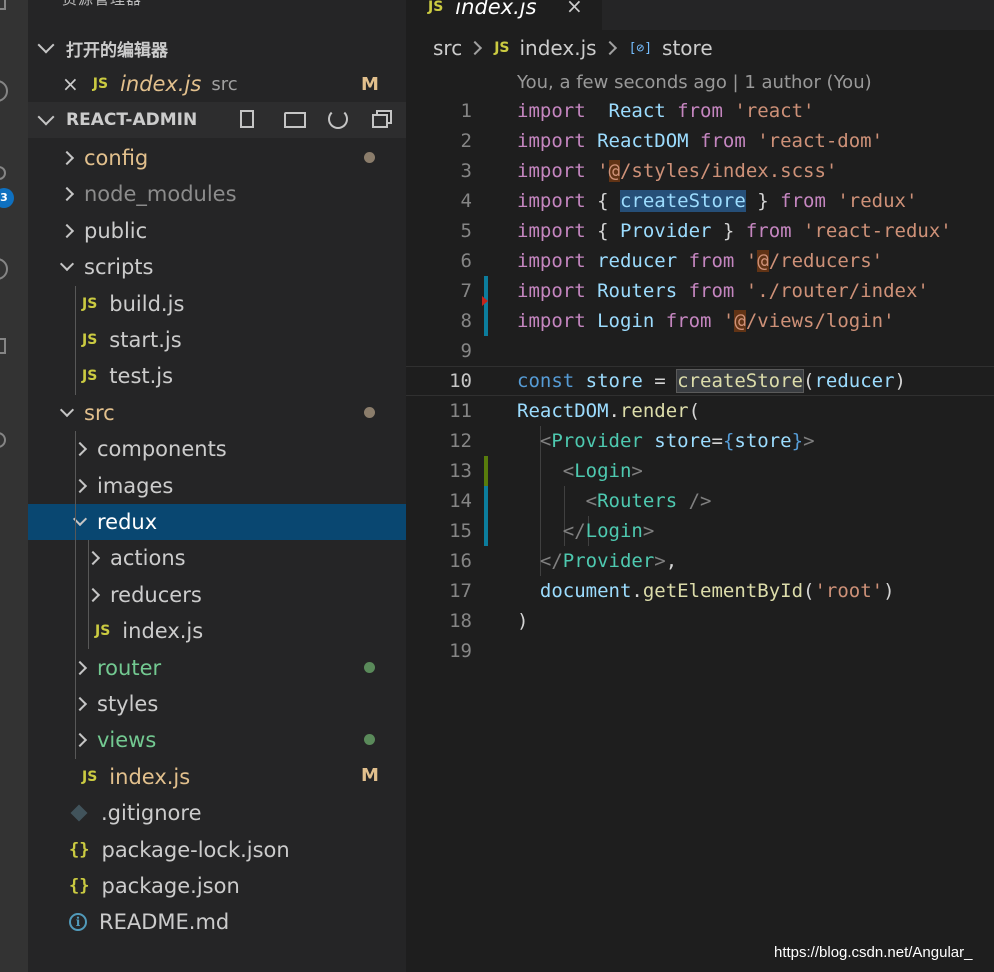 The width and height of the screenshot is (994, 972). Describe the element at coordinates (217, 340) in the screenshot. I see `tree-file: JS start.js` at that location.